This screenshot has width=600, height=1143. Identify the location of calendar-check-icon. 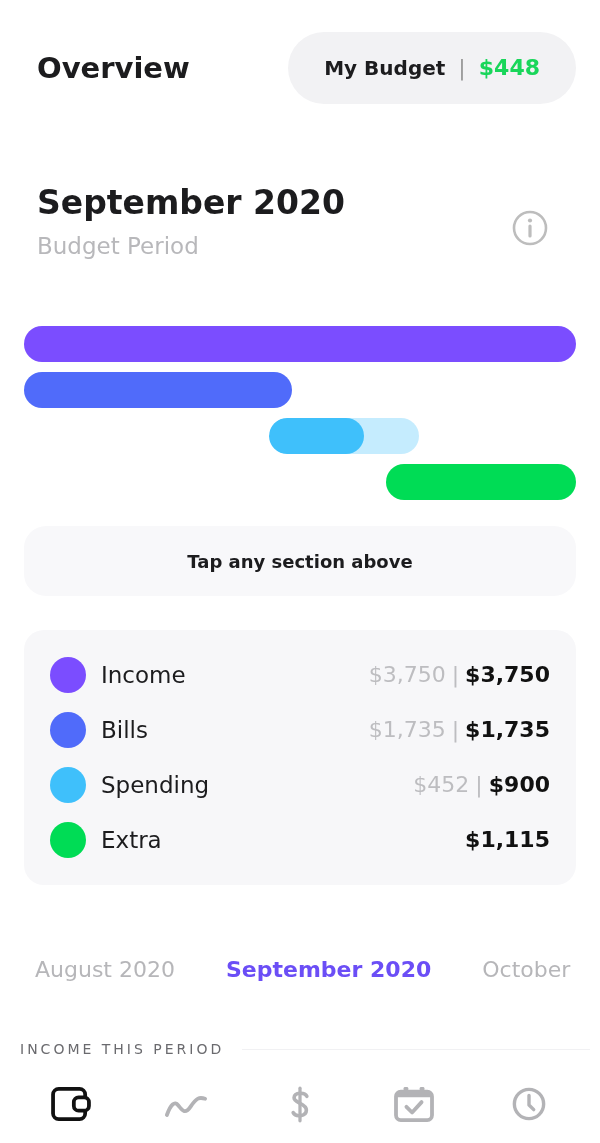
(414, 1104).